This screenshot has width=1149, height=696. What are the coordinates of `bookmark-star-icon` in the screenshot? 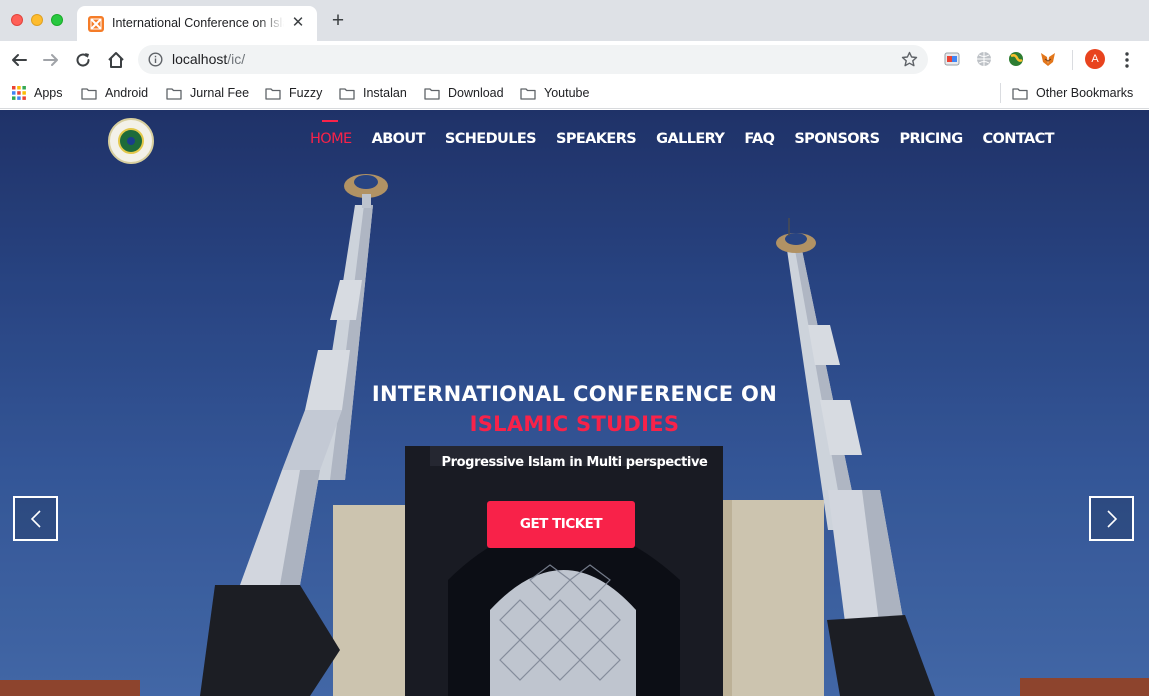 It's located at (909, 59).